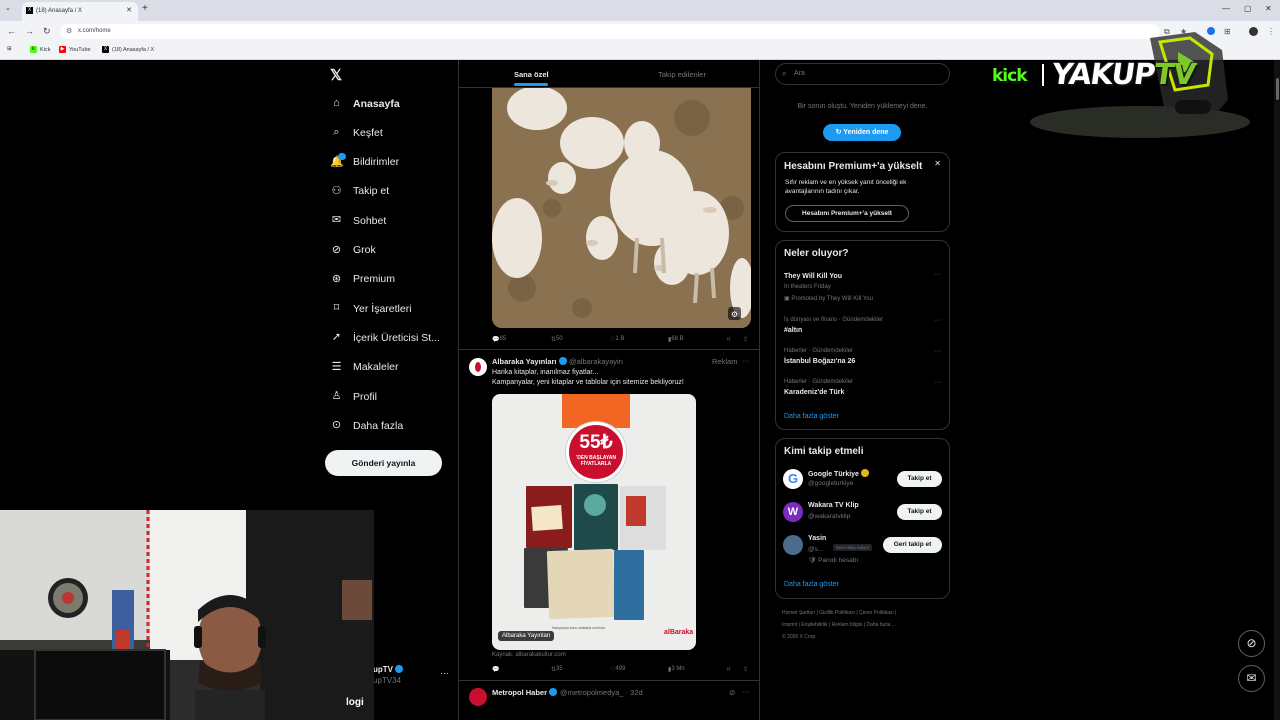 The image size is (1280, 720). I want to click on like-button: ♡ 499, so click(617, 669).